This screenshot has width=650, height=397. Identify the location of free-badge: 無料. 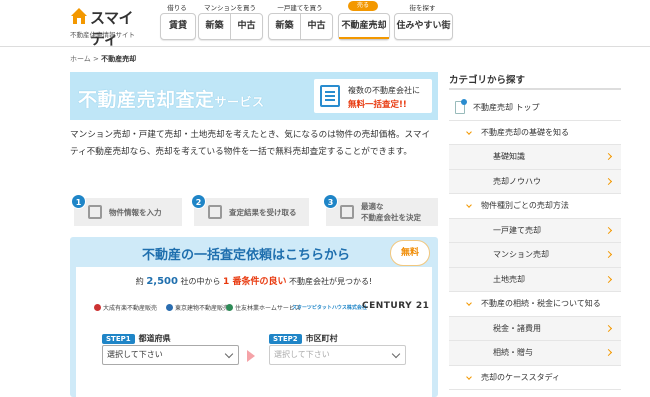
(410, 253).